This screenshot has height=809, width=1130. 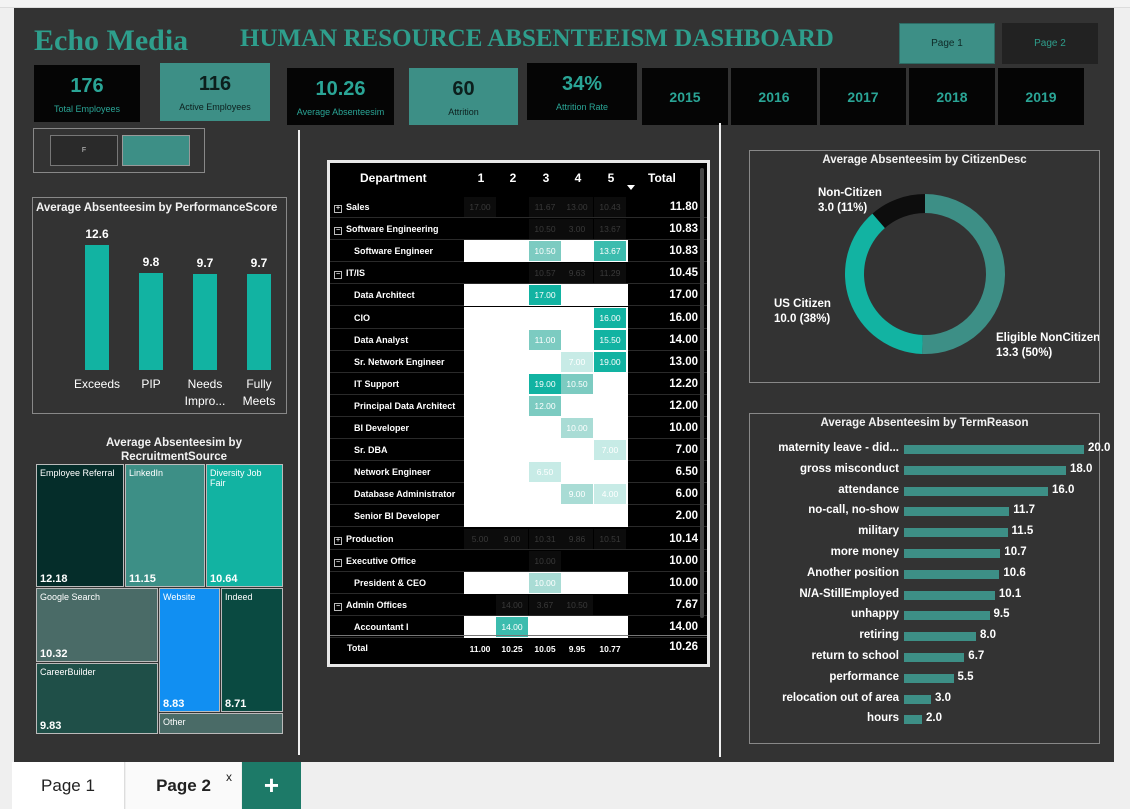 What do you see at coordinates (481, 178) in the screenshot?
I see `column-header: 1` at bounding box center [481, 178].